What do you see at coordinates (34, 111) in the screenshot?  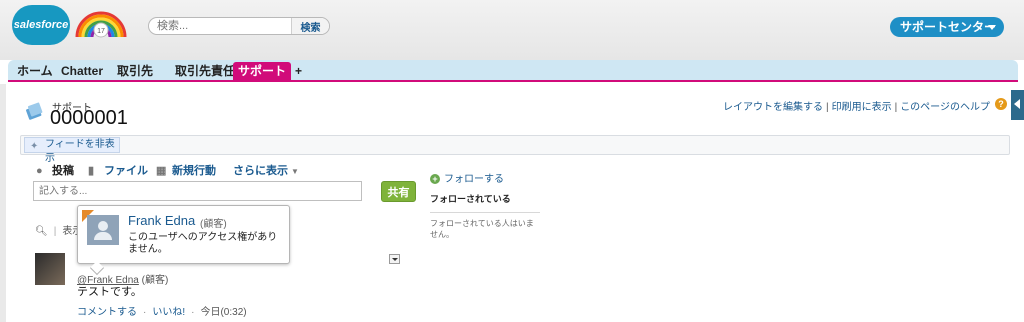 I see `case-icon` at bounding box center [34, 111].